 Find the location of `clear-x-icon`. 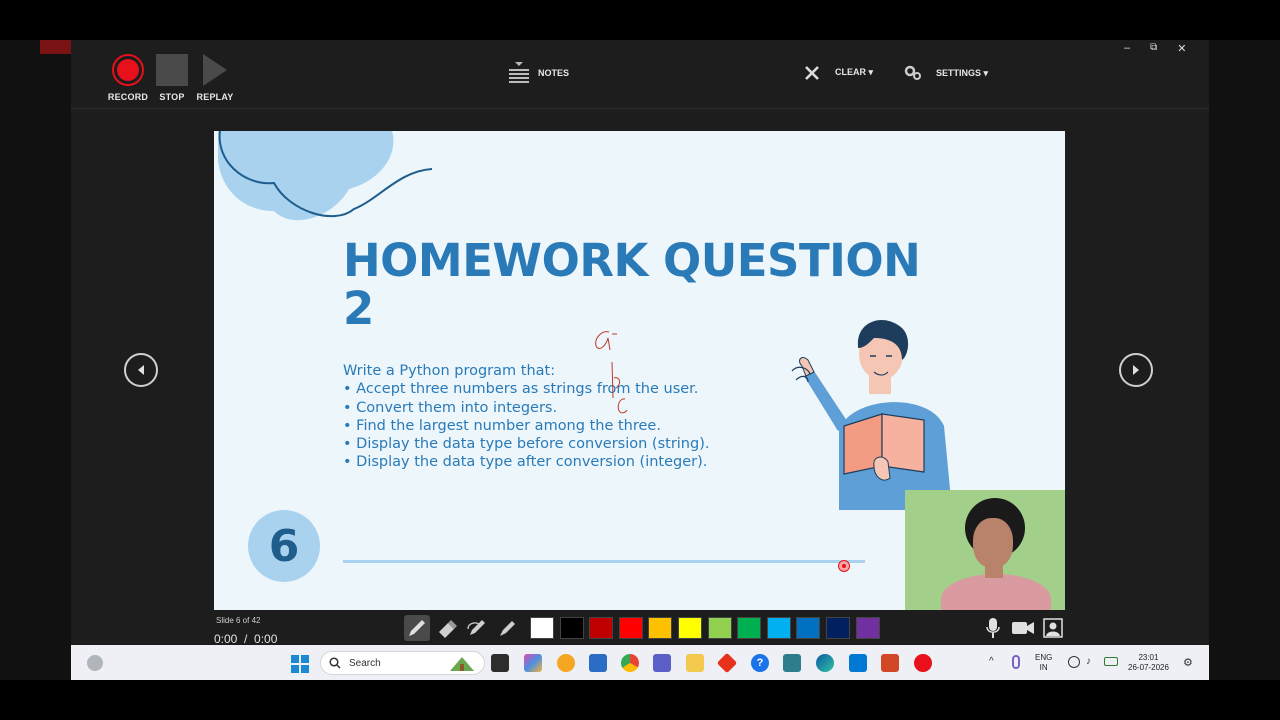

clear-x-icon is located at coordinates (812, 75).